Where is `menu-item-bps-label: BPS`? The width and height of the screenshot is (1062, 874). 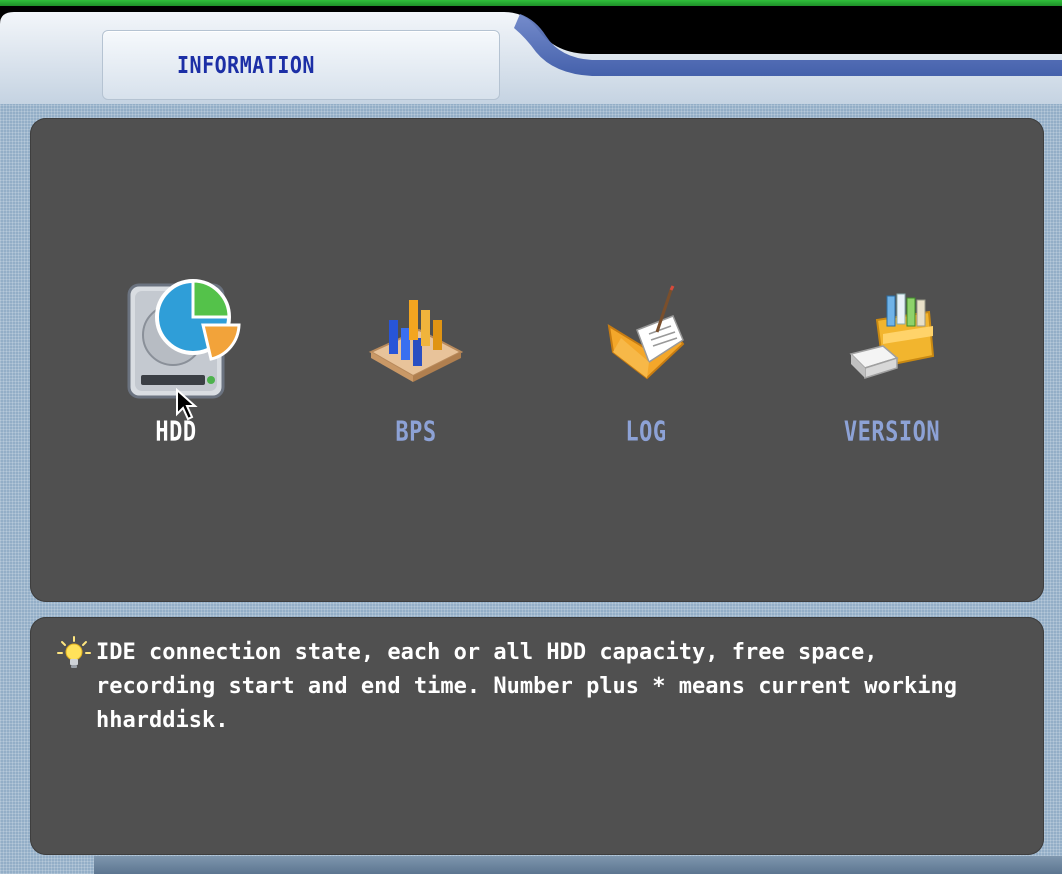 menu-item-bps-label: BPS is located at coordinates (416, 432).